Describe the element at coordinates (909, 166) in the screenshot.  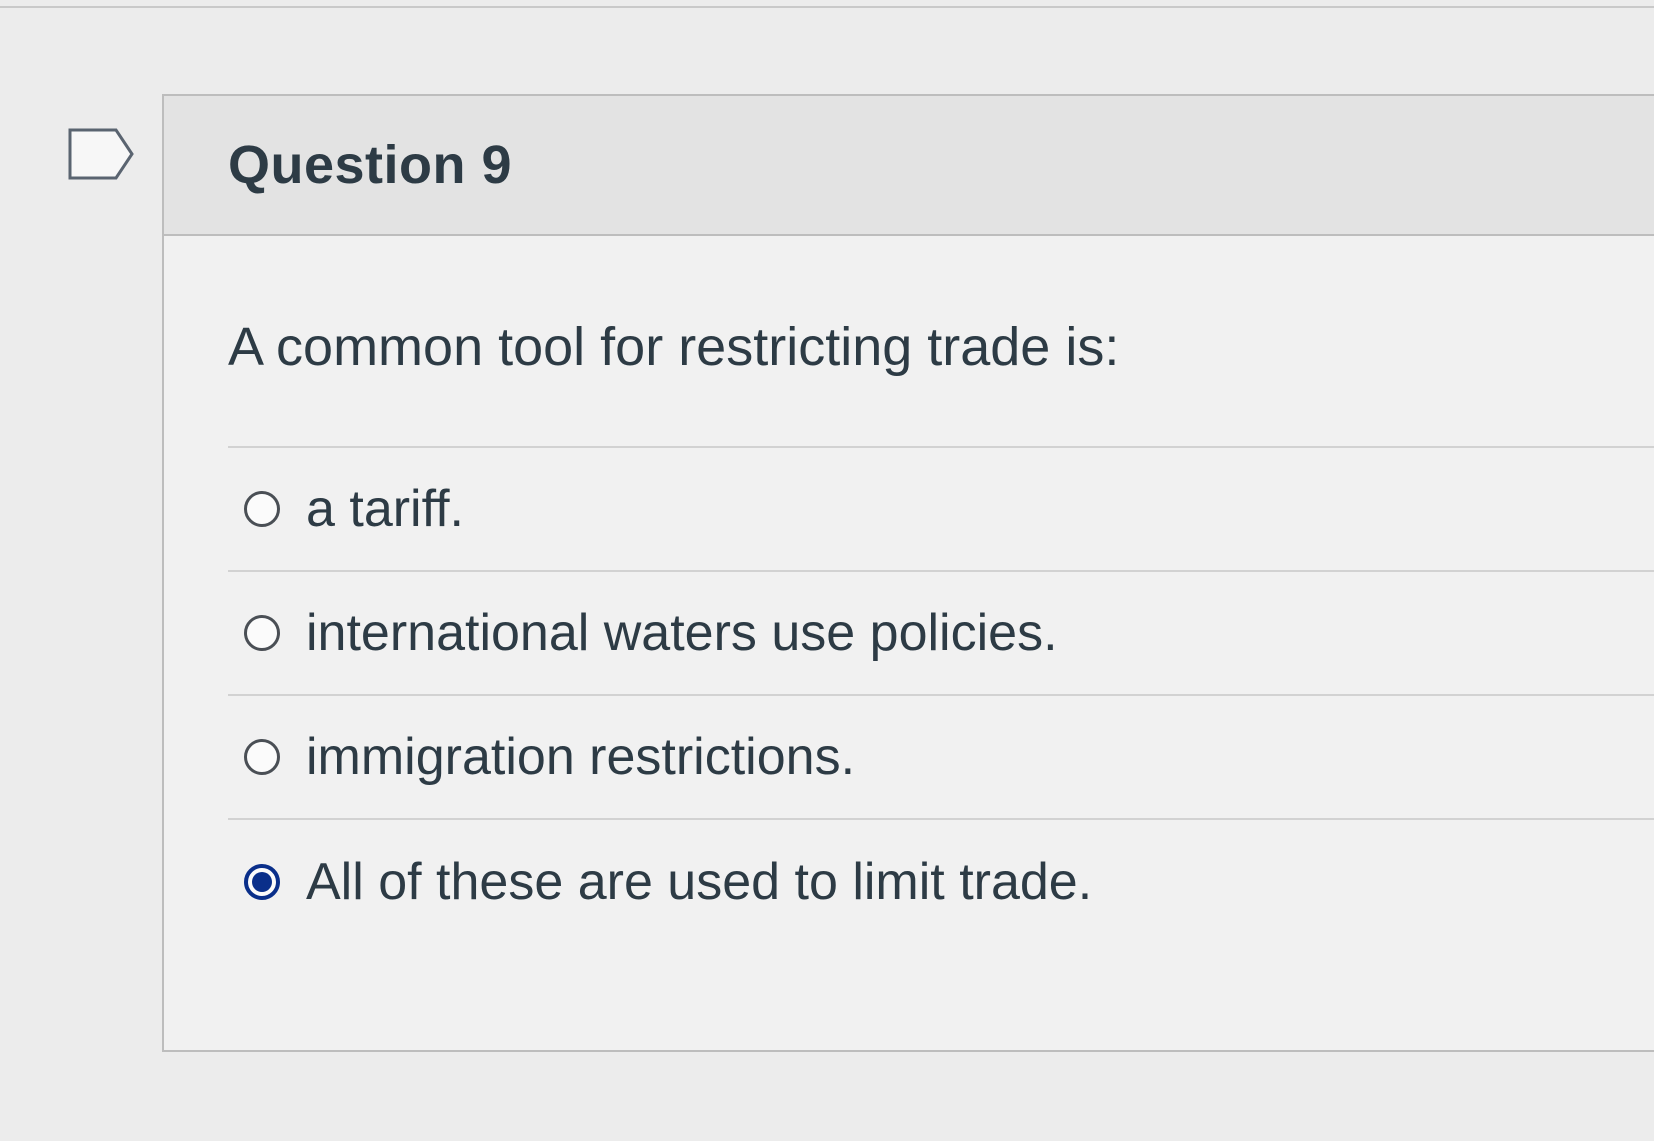
I see `question-header: Question 9` at that location.